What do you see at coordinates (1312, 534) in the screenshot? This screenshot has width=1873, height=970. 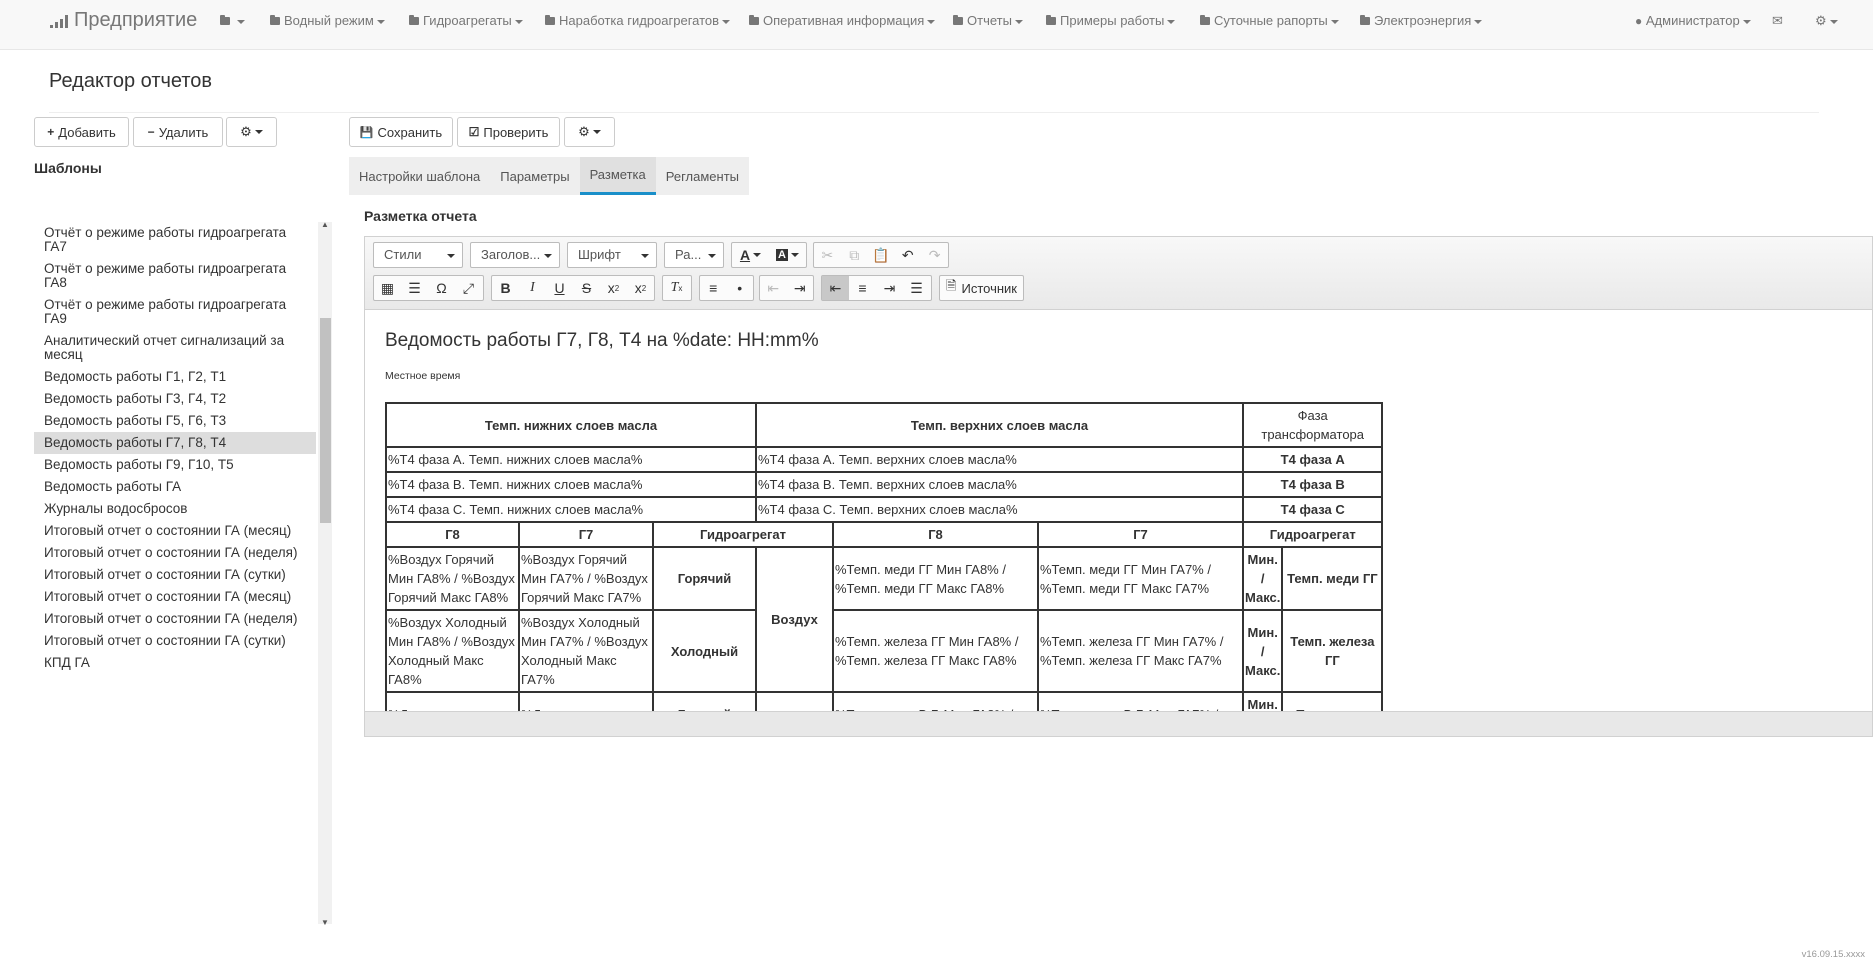 I see `table-cell: Гидроагрегат` at bounding box center [1312, 534].